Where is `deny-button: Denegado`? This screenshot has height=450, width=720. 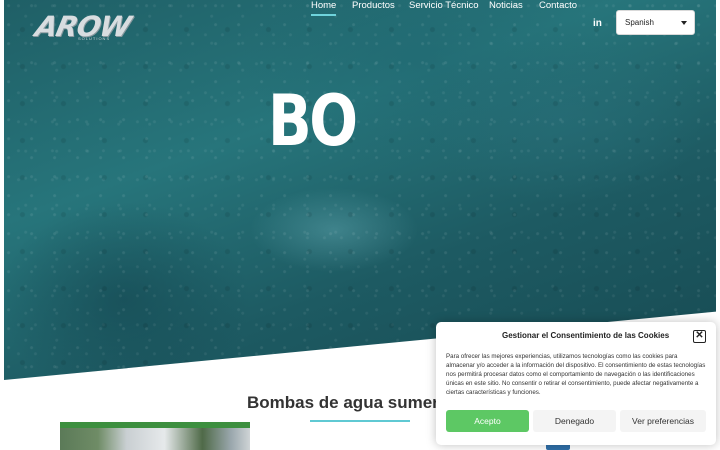
deny-button: Denegado is located at coordinates (574, 421).